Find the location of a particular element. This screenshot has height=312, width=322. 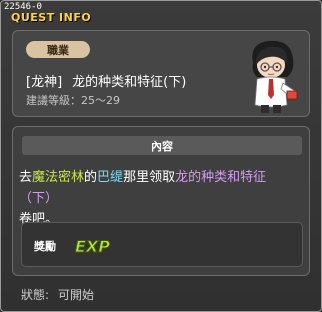

status-label: 狀態: is located at coordinates (35, 295).